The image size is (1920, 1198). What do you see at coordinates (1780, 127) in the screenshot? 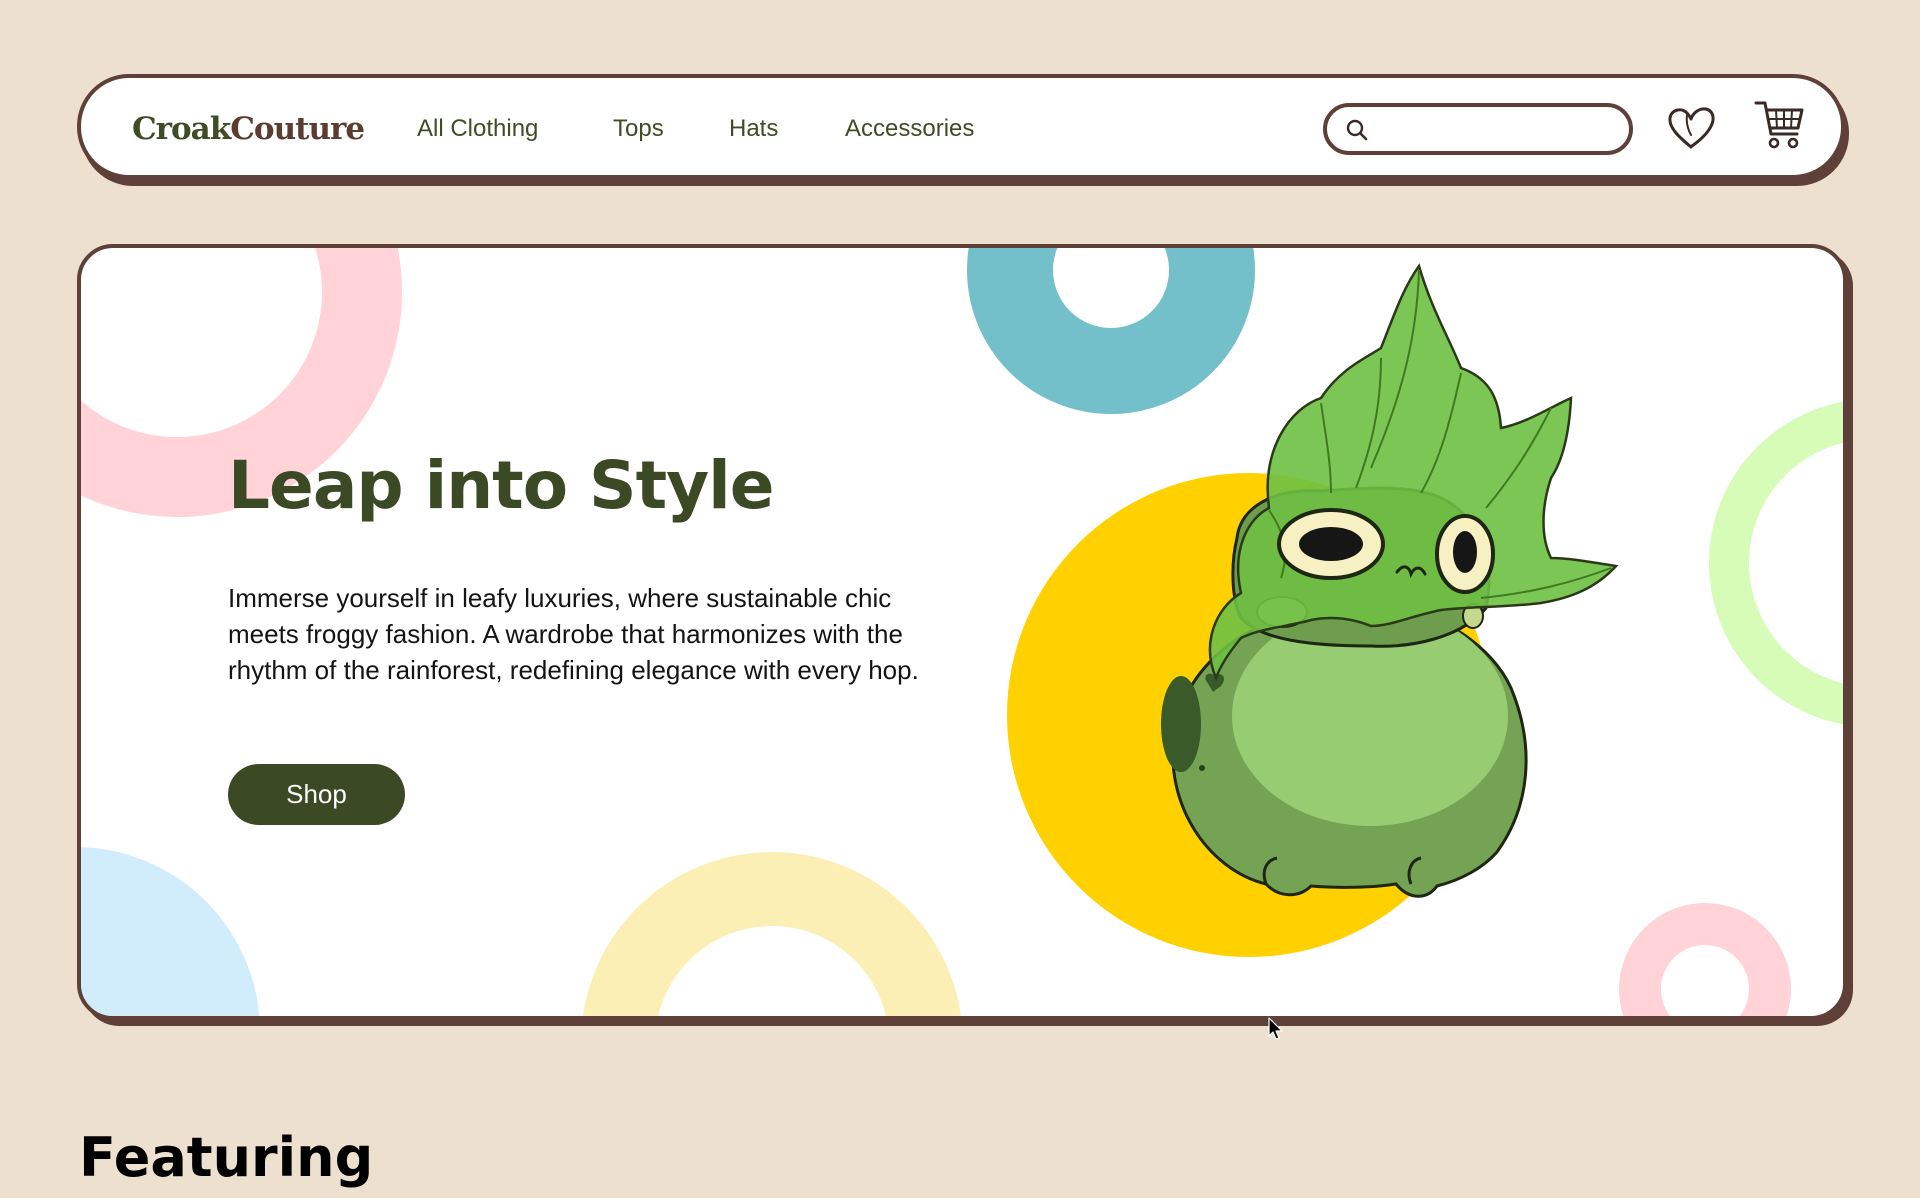
I see `cart-icon` at bounding box center [1780, 127].